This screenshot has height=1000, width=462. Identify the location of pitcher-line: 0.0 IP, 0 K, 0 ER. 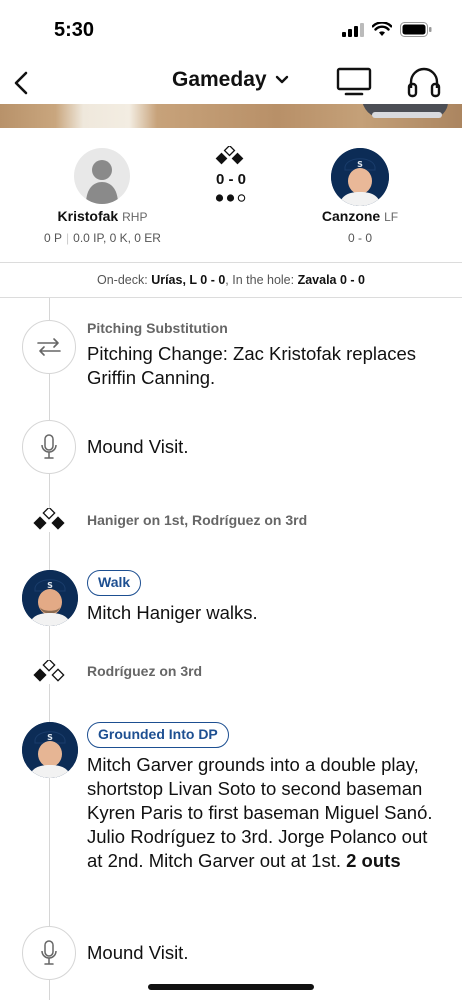
(117, 238).